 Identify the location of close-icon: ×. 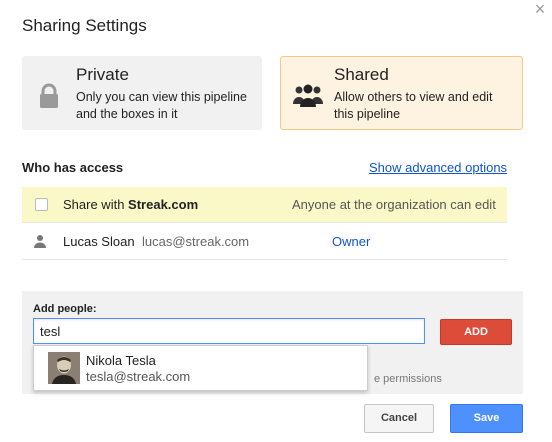
(540, 9).